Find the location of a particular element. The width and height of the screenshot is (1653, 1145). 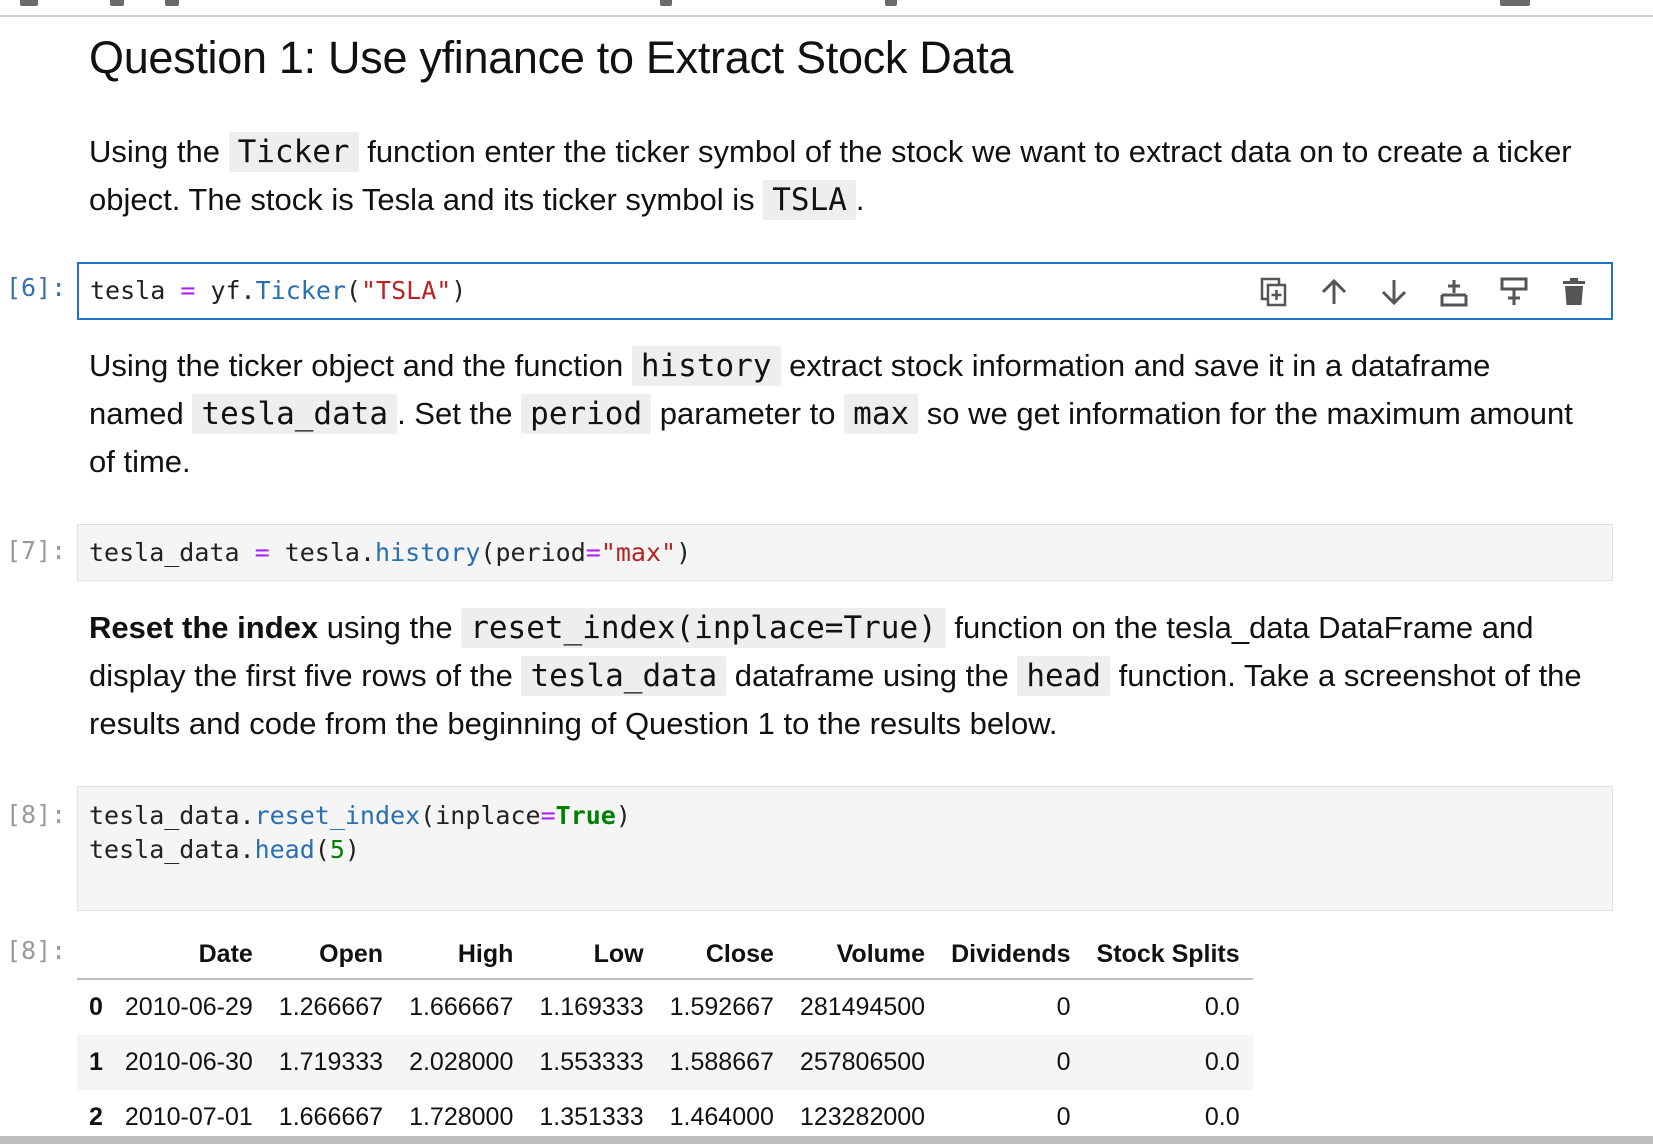

table-cell: 2010-06-29 is located at coordinates (188, 1007).